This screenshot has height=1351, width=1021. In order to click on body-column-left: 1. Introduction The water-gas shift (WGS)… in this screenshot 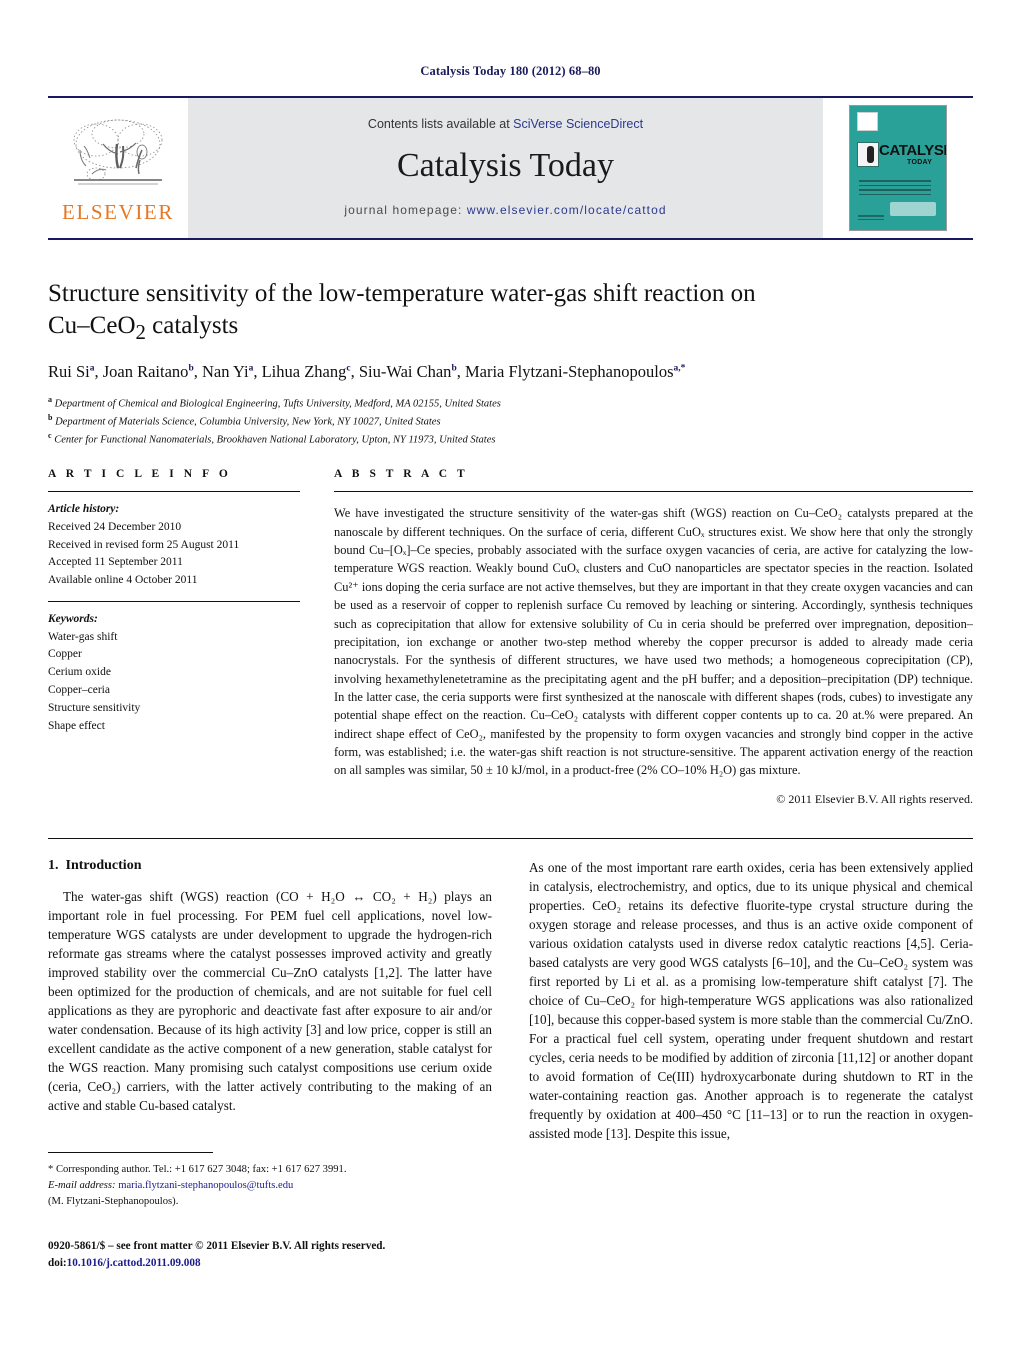, I will do `click(270, 1000)`.